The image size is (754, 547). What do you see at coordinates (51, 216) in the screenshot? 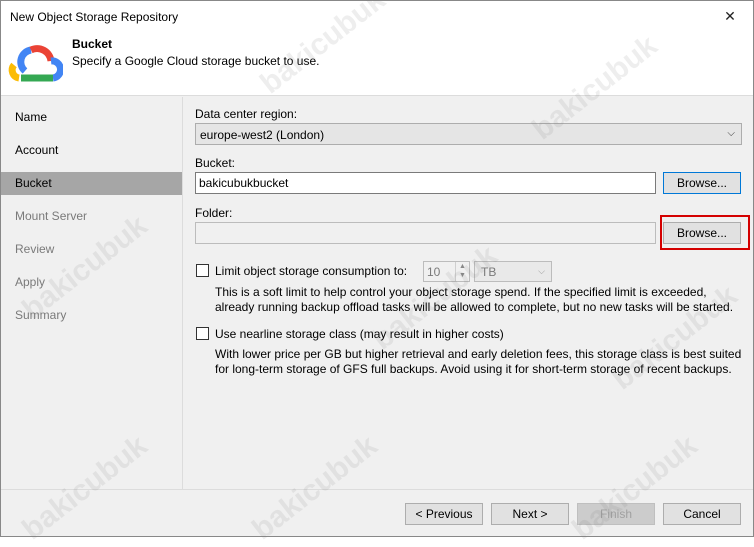
I see `step-mount-server: Mount Server` at bounding box center [51, 216].